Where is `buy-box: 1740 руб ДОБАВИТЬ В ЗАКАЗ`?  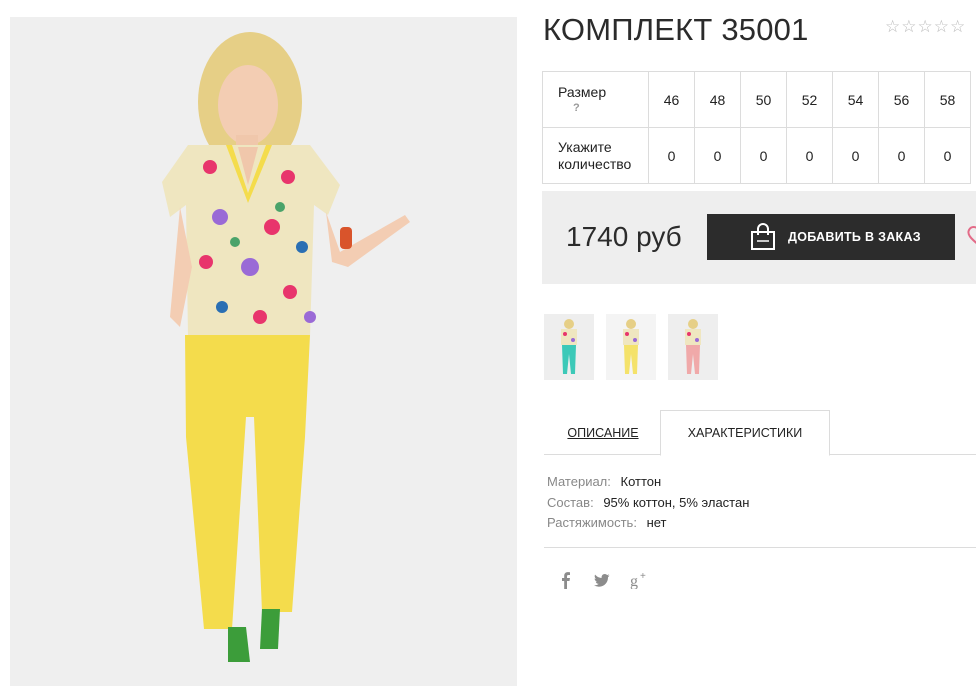 buy-box: 1740 руб ДОБАВИТЬ В ЗАКАЗ is located at coordinates (759, 237).